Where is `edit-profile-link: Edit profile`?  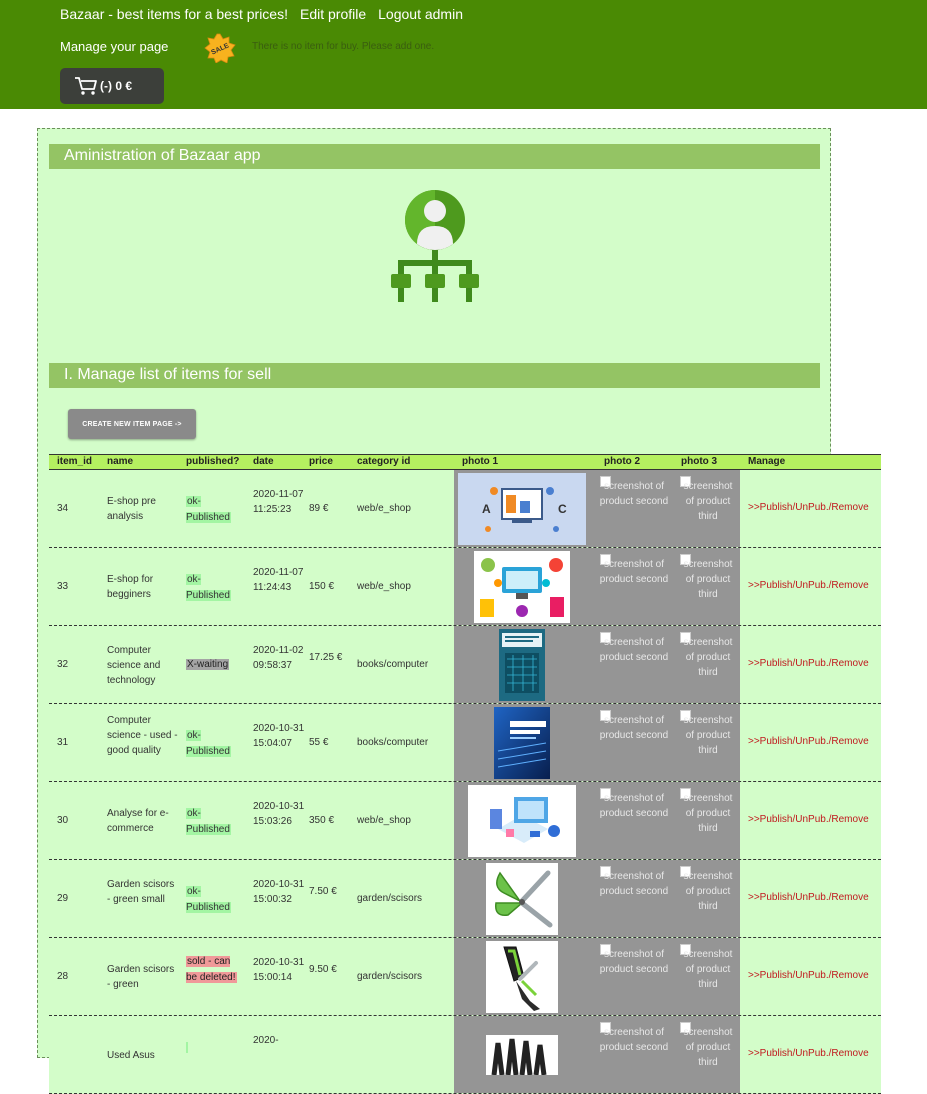 edit-profile-link: Edit profile is located at coordinates (333, 14).